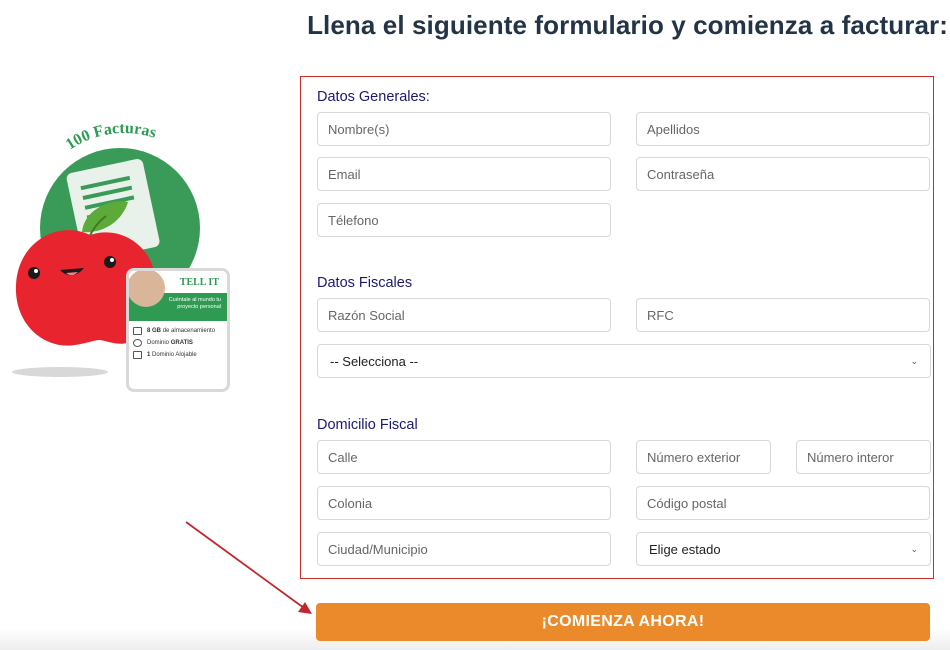 The width and height of the screenshot is (950, 650). I want to click on arrow-line, so click(245, 565).